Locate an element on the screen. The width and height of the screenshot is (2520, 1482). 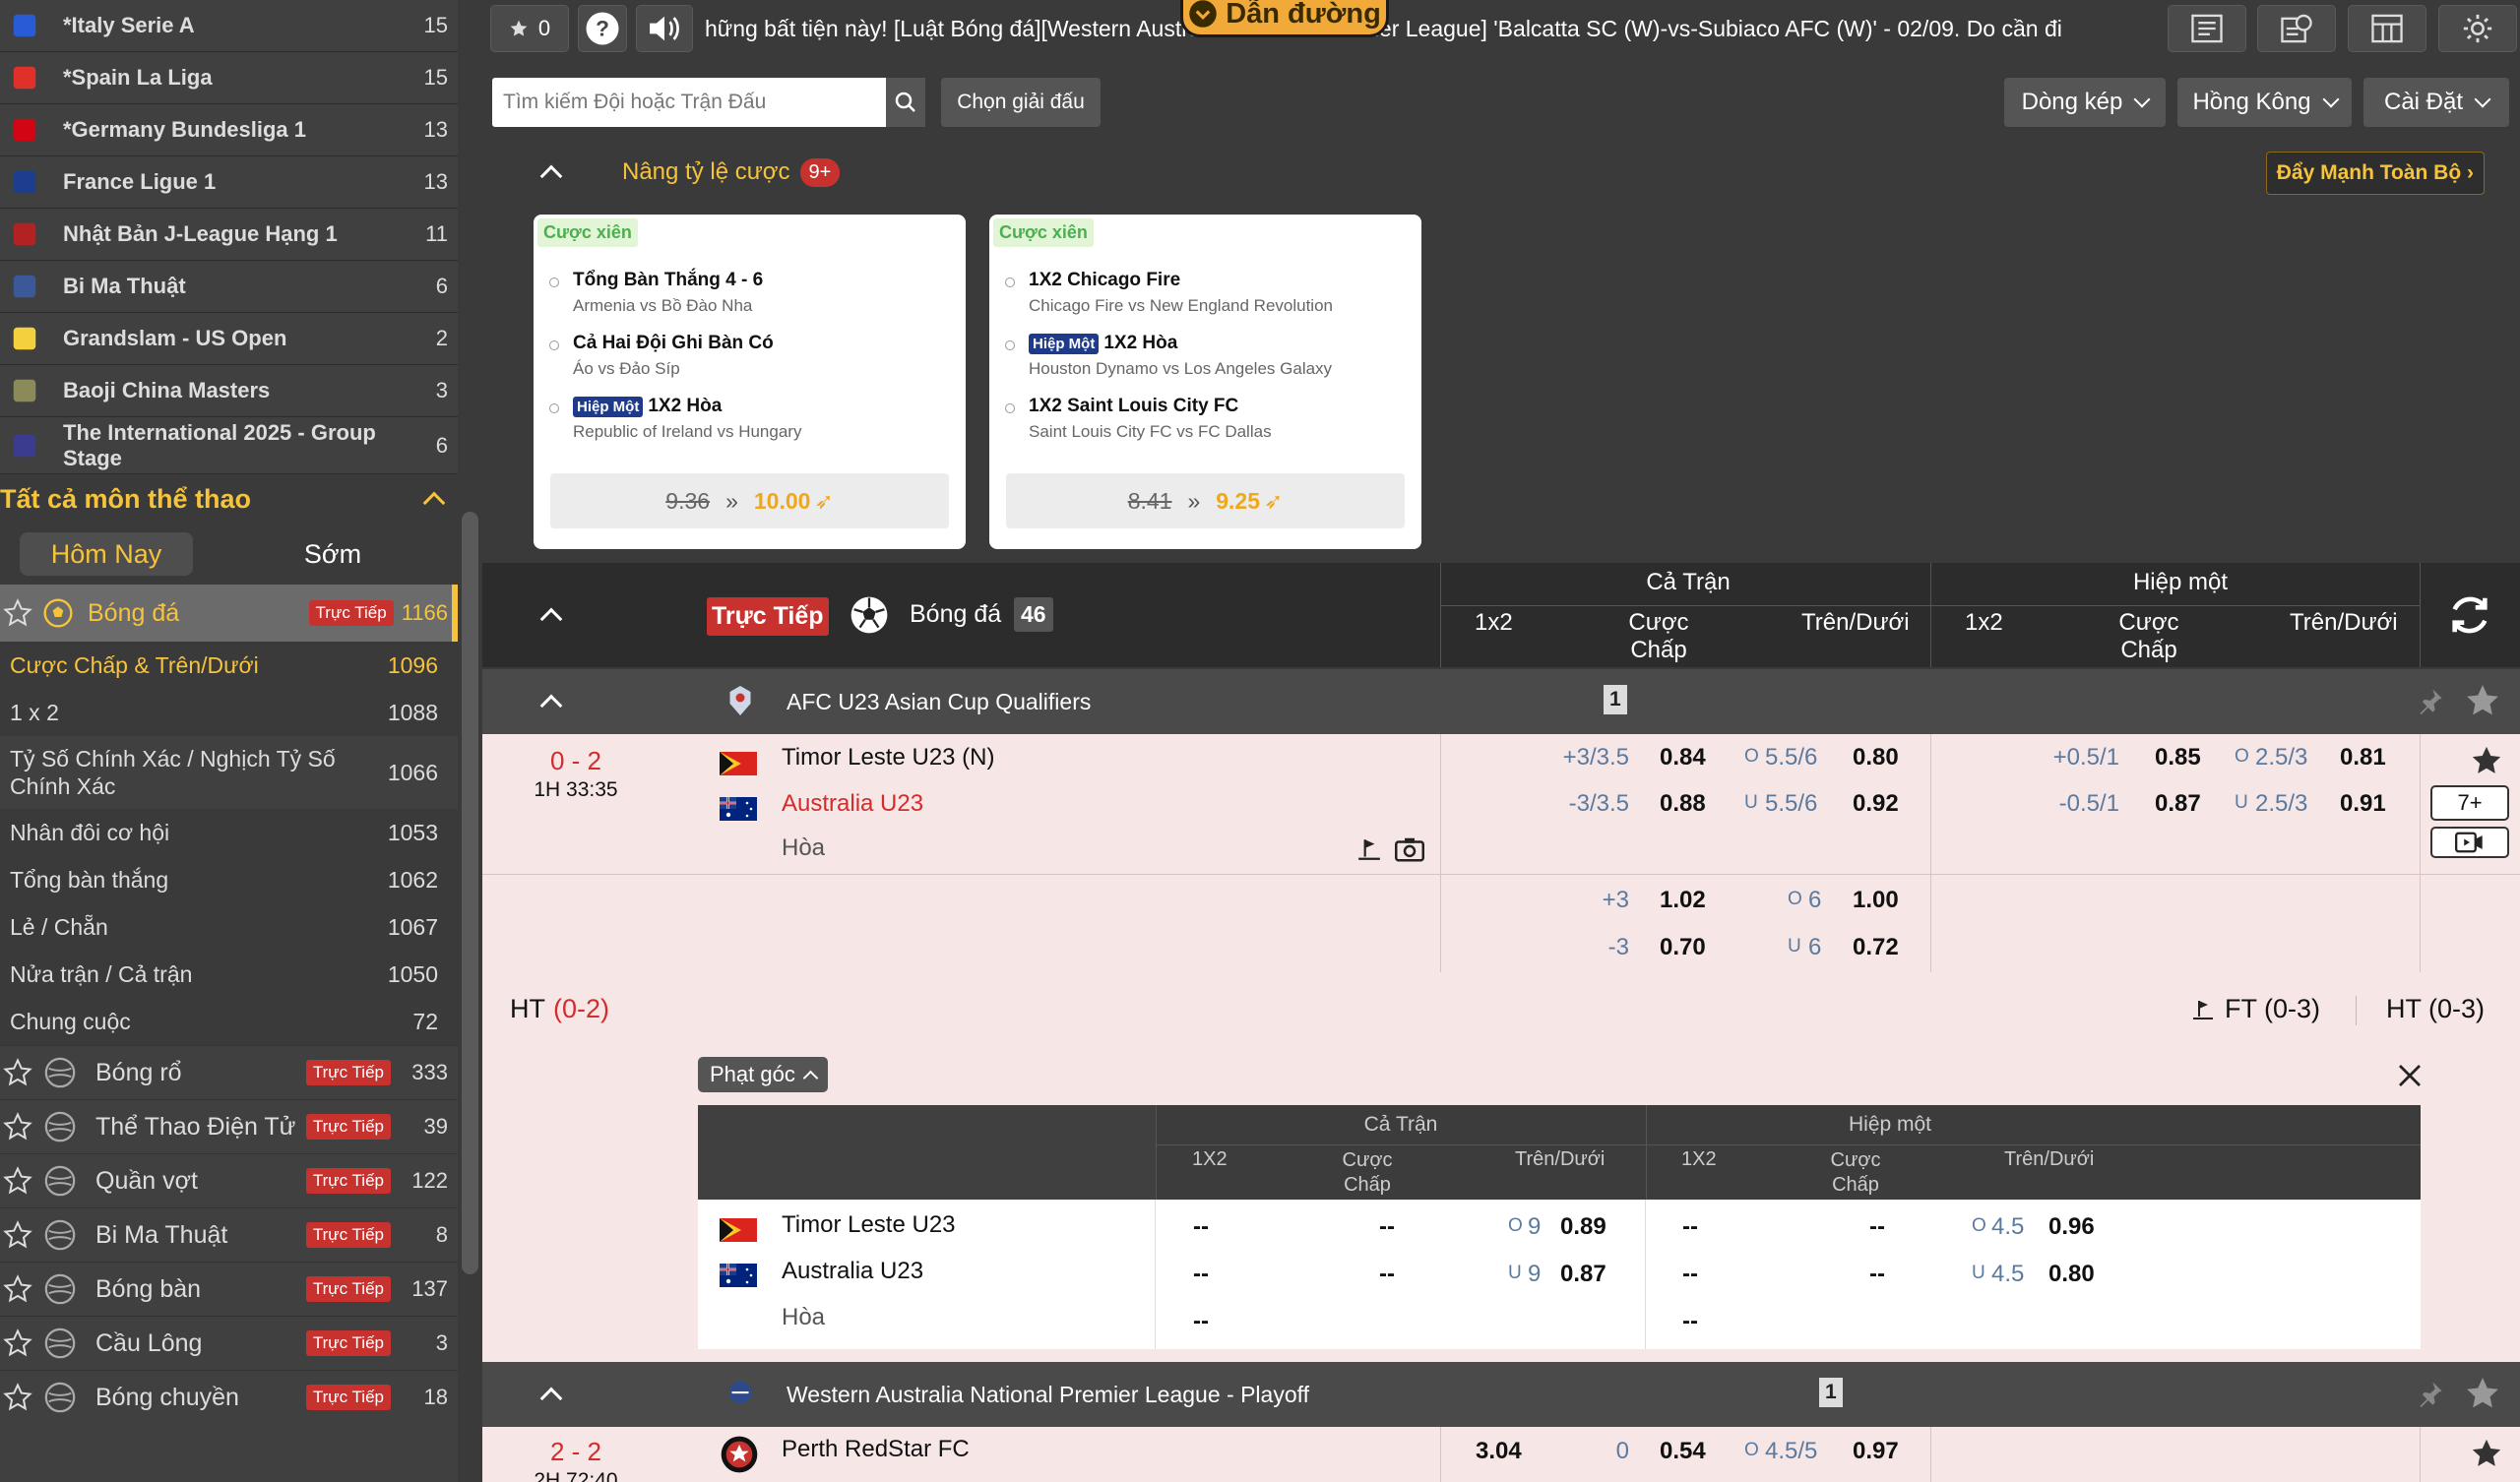
alt-away-handicap-odds: 0.70 is located at coordinates (1683, 947).